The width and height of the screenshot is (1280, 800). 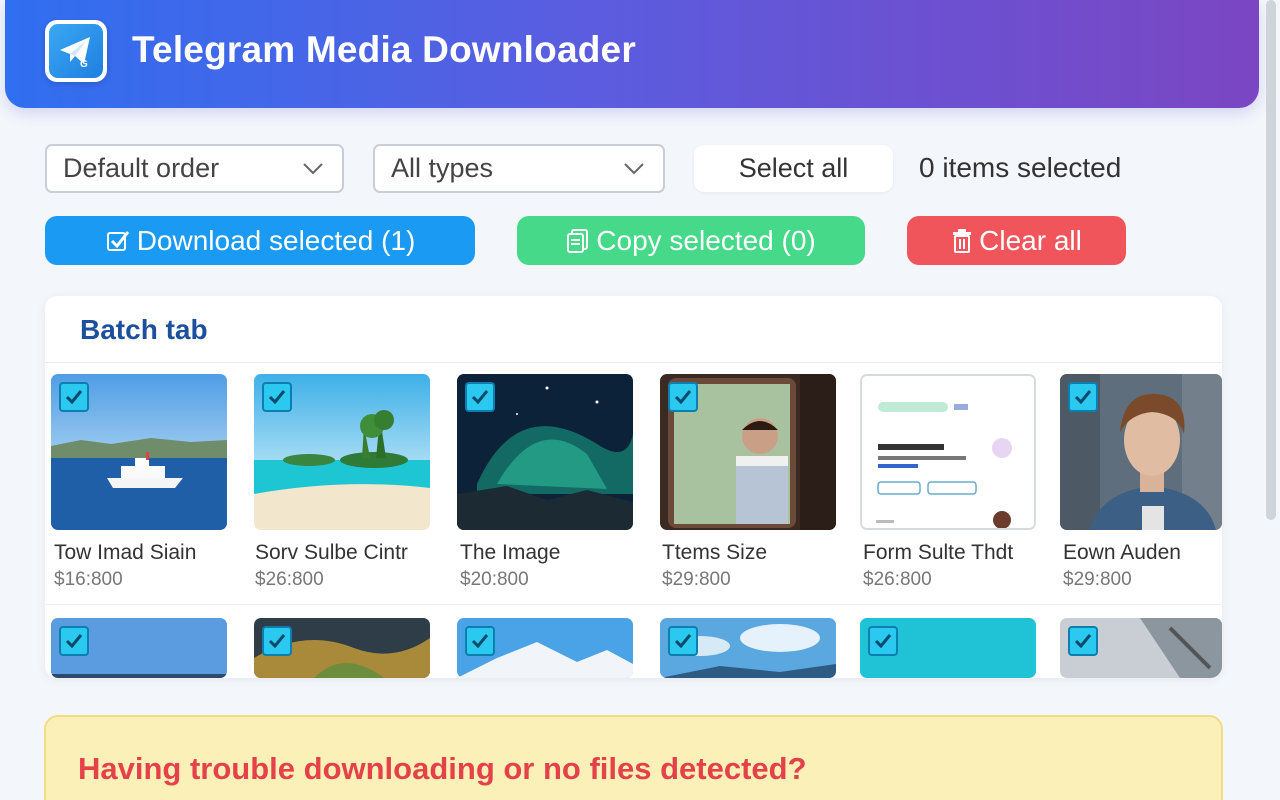 I want to click on svg-text: G, so click(x=84, y=64).